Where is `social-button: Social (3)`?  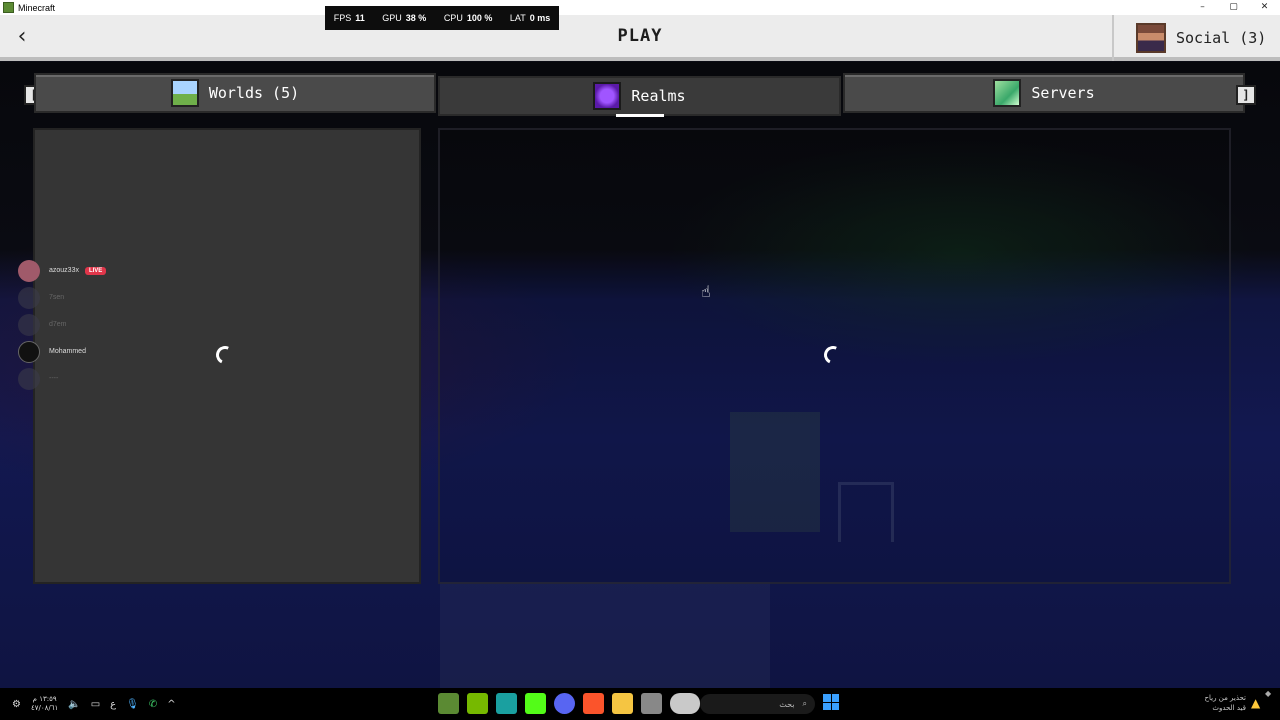
social-button: Social (3) is located at coordinates (1196, 38).